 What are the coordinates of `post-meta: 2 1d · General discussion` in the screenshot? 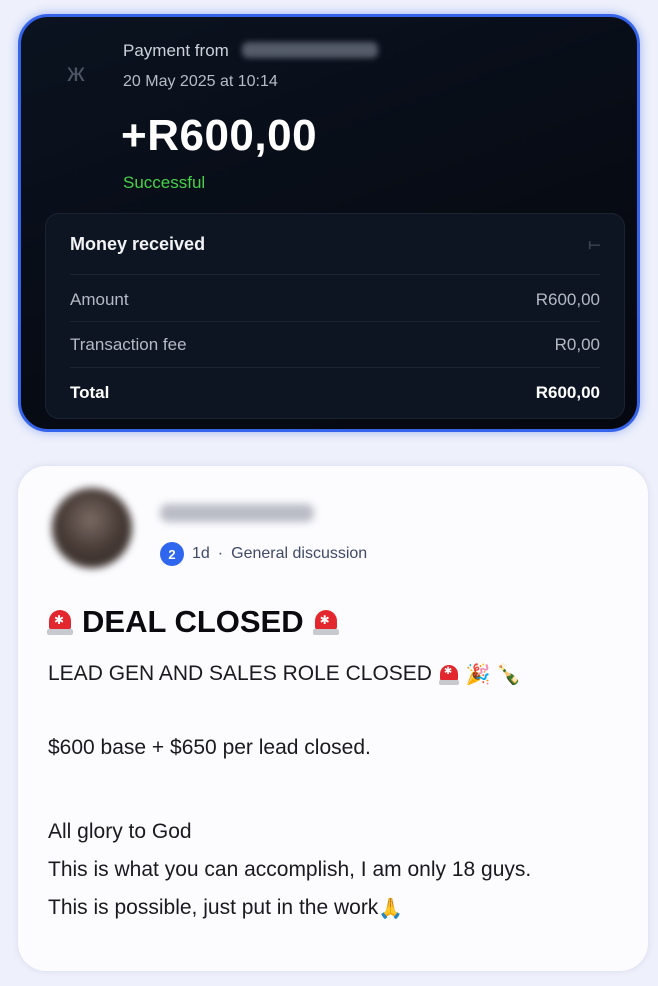 It's located at (263, 554).